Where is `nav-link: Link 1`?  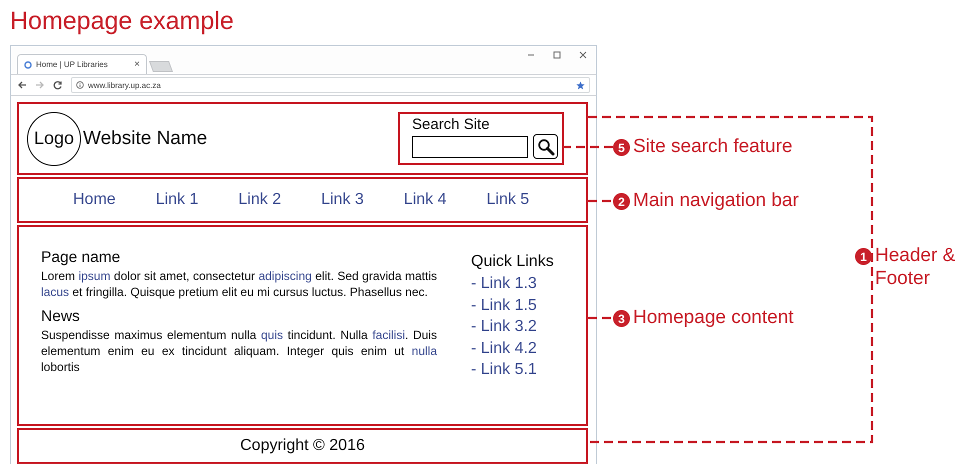 nav-link: Link 1 is located at coordinates (177, 200).